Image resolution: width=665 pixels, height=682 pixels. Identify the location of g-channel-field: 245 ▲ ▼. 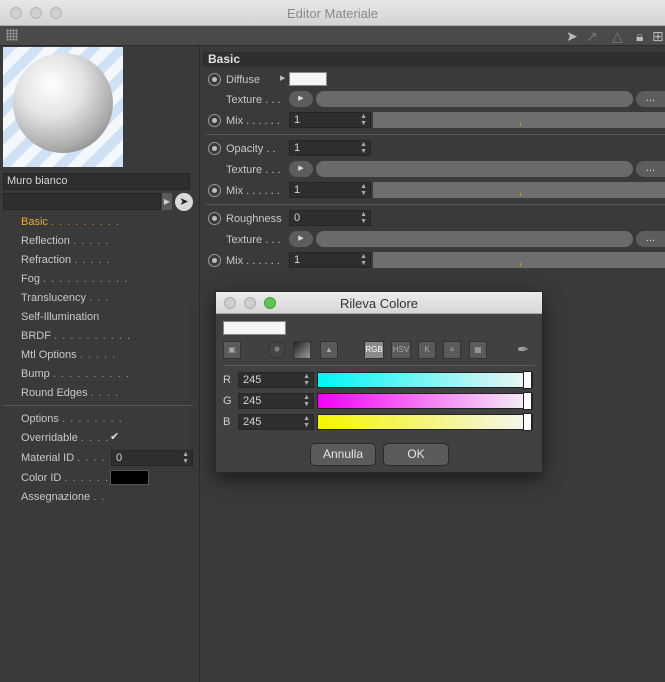
(276, 401).